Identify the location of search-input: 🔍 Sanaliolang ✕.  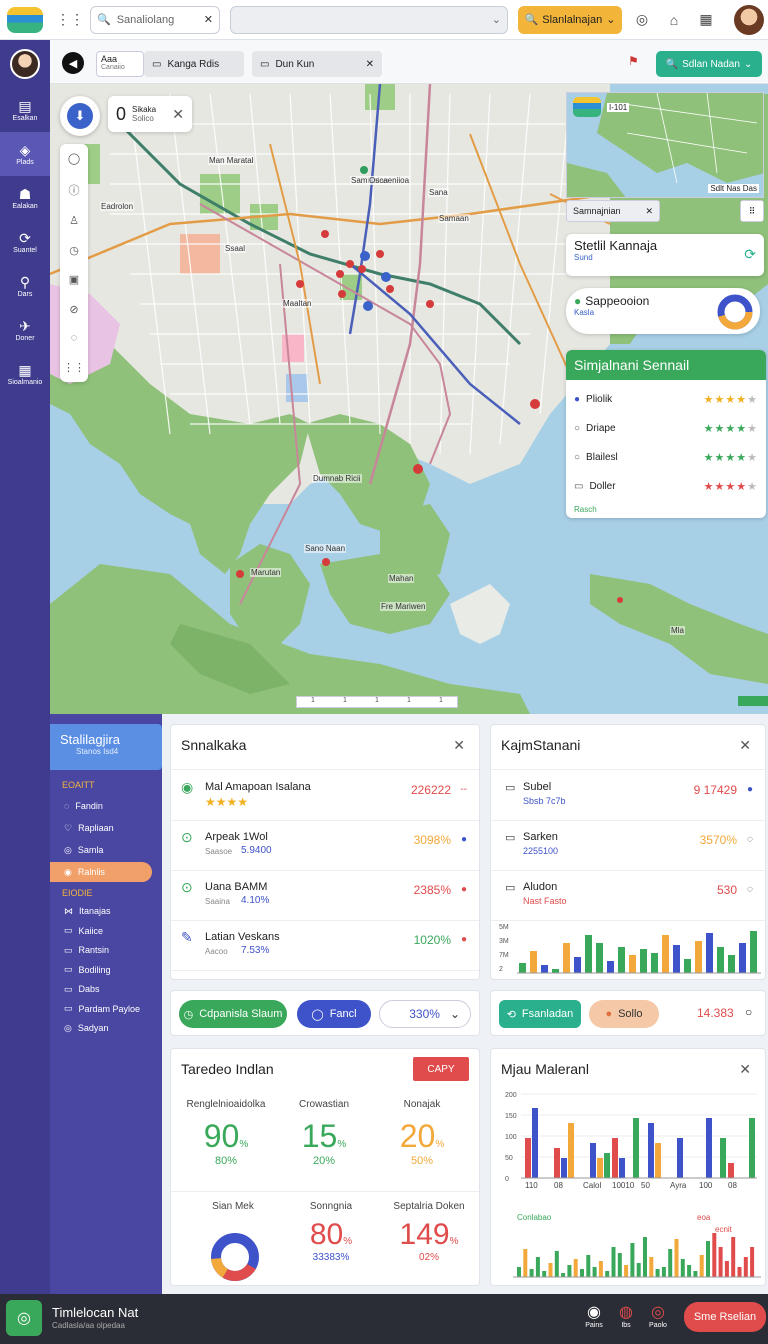
(155, 19).